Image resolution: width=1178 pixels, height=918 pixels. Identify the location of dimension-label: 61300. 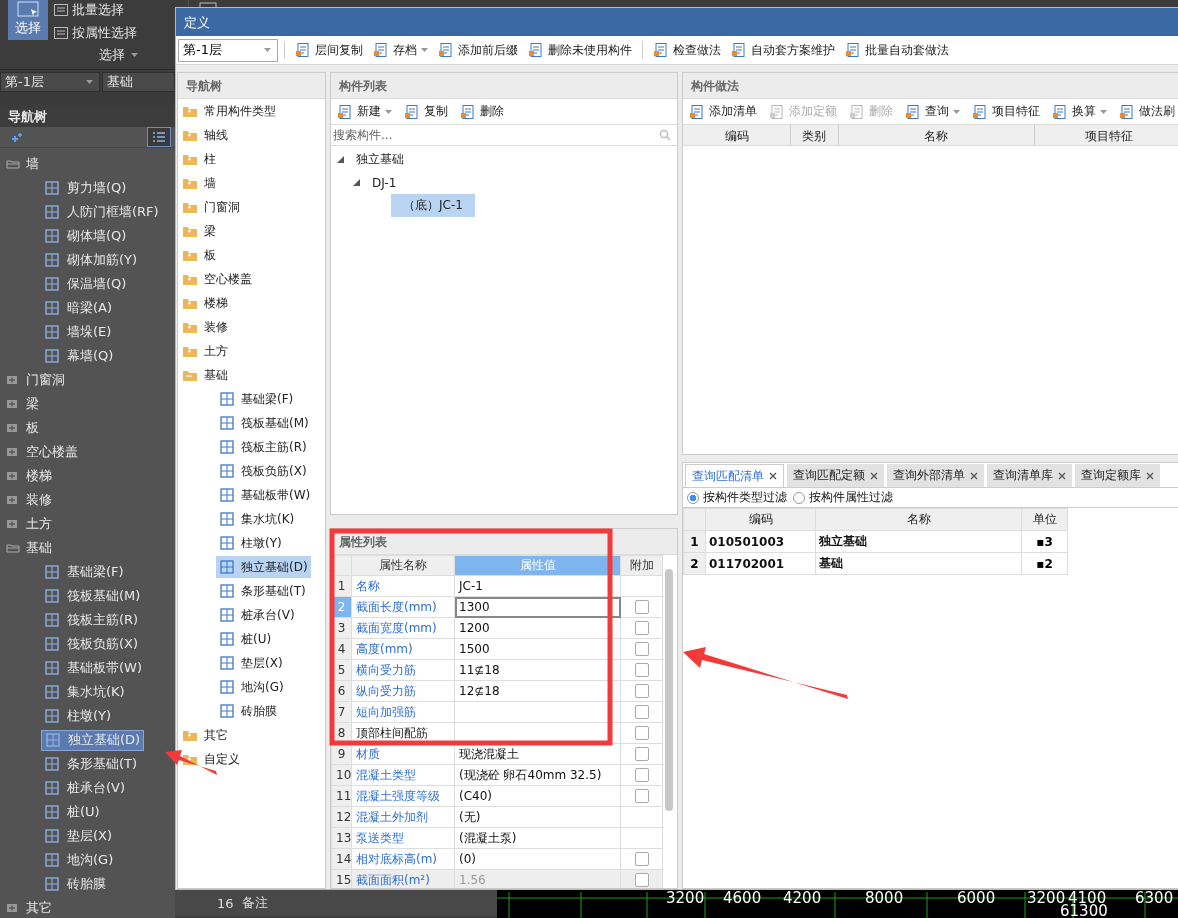
(1084, 911).